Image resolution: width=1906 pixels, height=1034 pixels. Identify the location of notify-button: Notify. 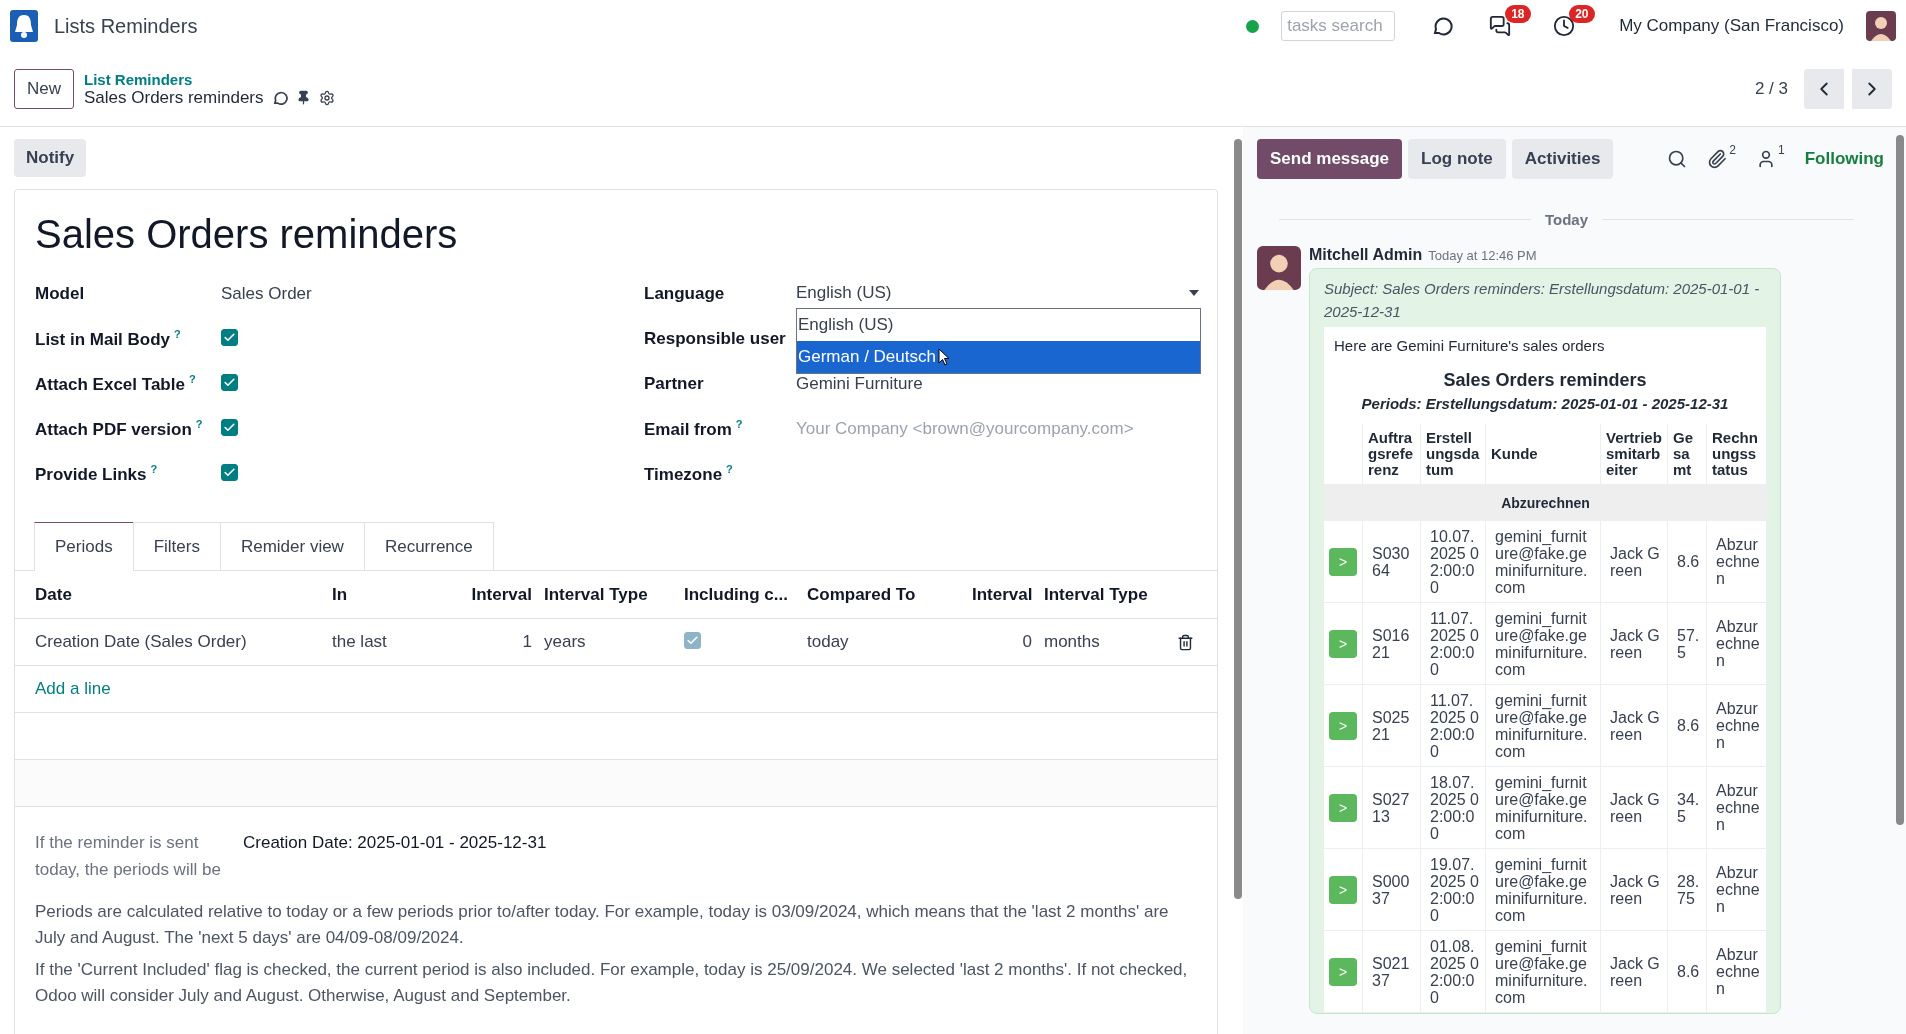
(50, 158).